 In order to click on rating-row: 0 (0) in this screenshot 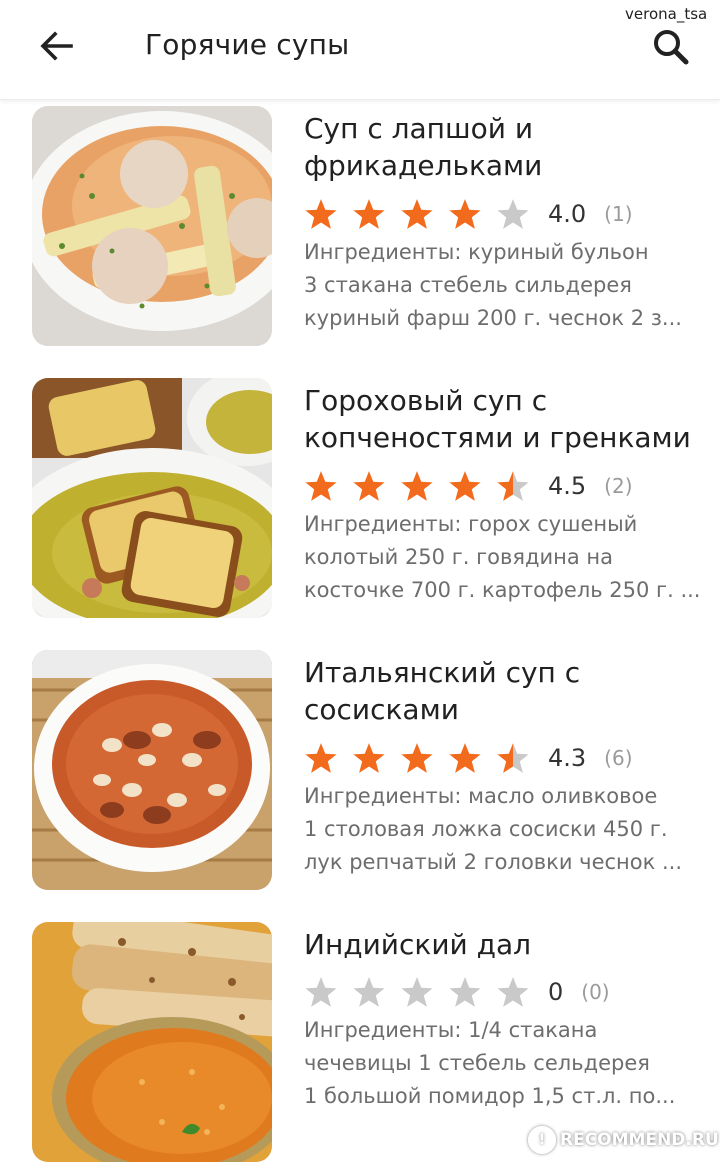, I will do `click(457, 992)`.